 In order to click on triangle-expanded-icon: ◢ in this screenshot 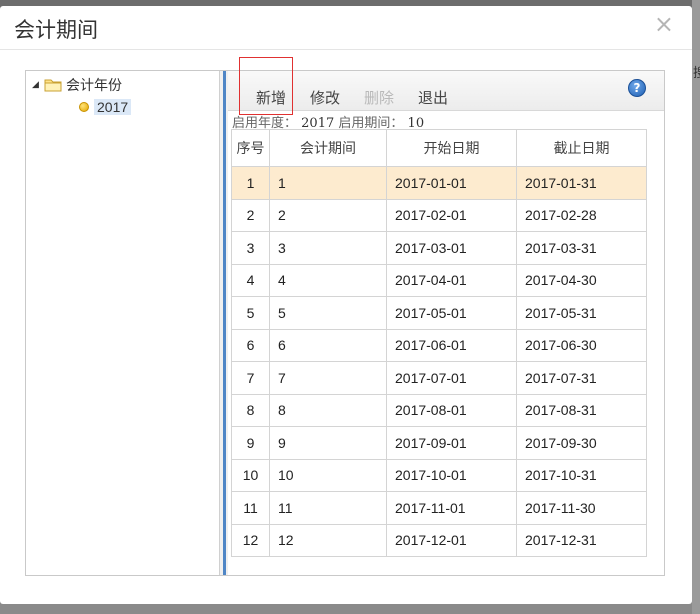, I will do `click(38, 85)`.